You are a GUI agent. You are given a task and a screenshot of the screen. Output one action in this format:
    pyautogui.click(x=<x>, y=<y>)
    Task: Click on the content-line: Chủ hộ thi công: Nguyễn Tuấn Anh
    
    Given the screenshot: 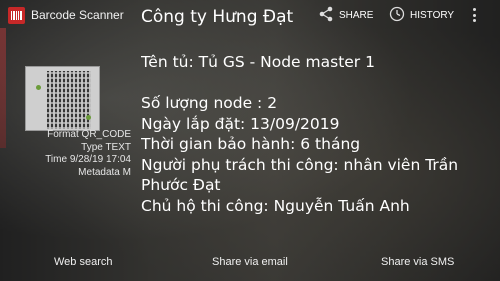 What is the action you would take?
    pyautogui.click(x=275, y=205)
    